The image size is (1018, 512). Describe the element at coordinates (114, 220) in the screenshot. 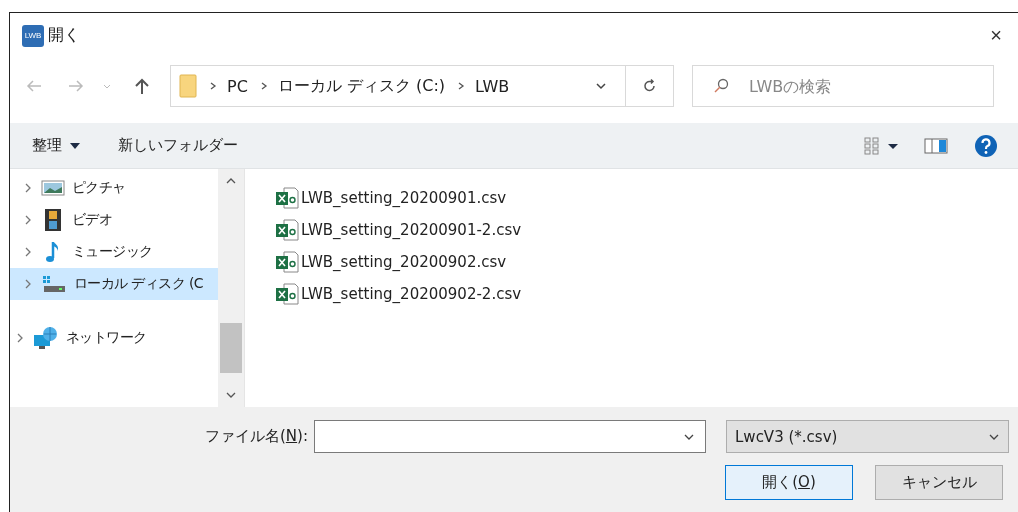

I see `navigation-item: ビデオ` at that location.